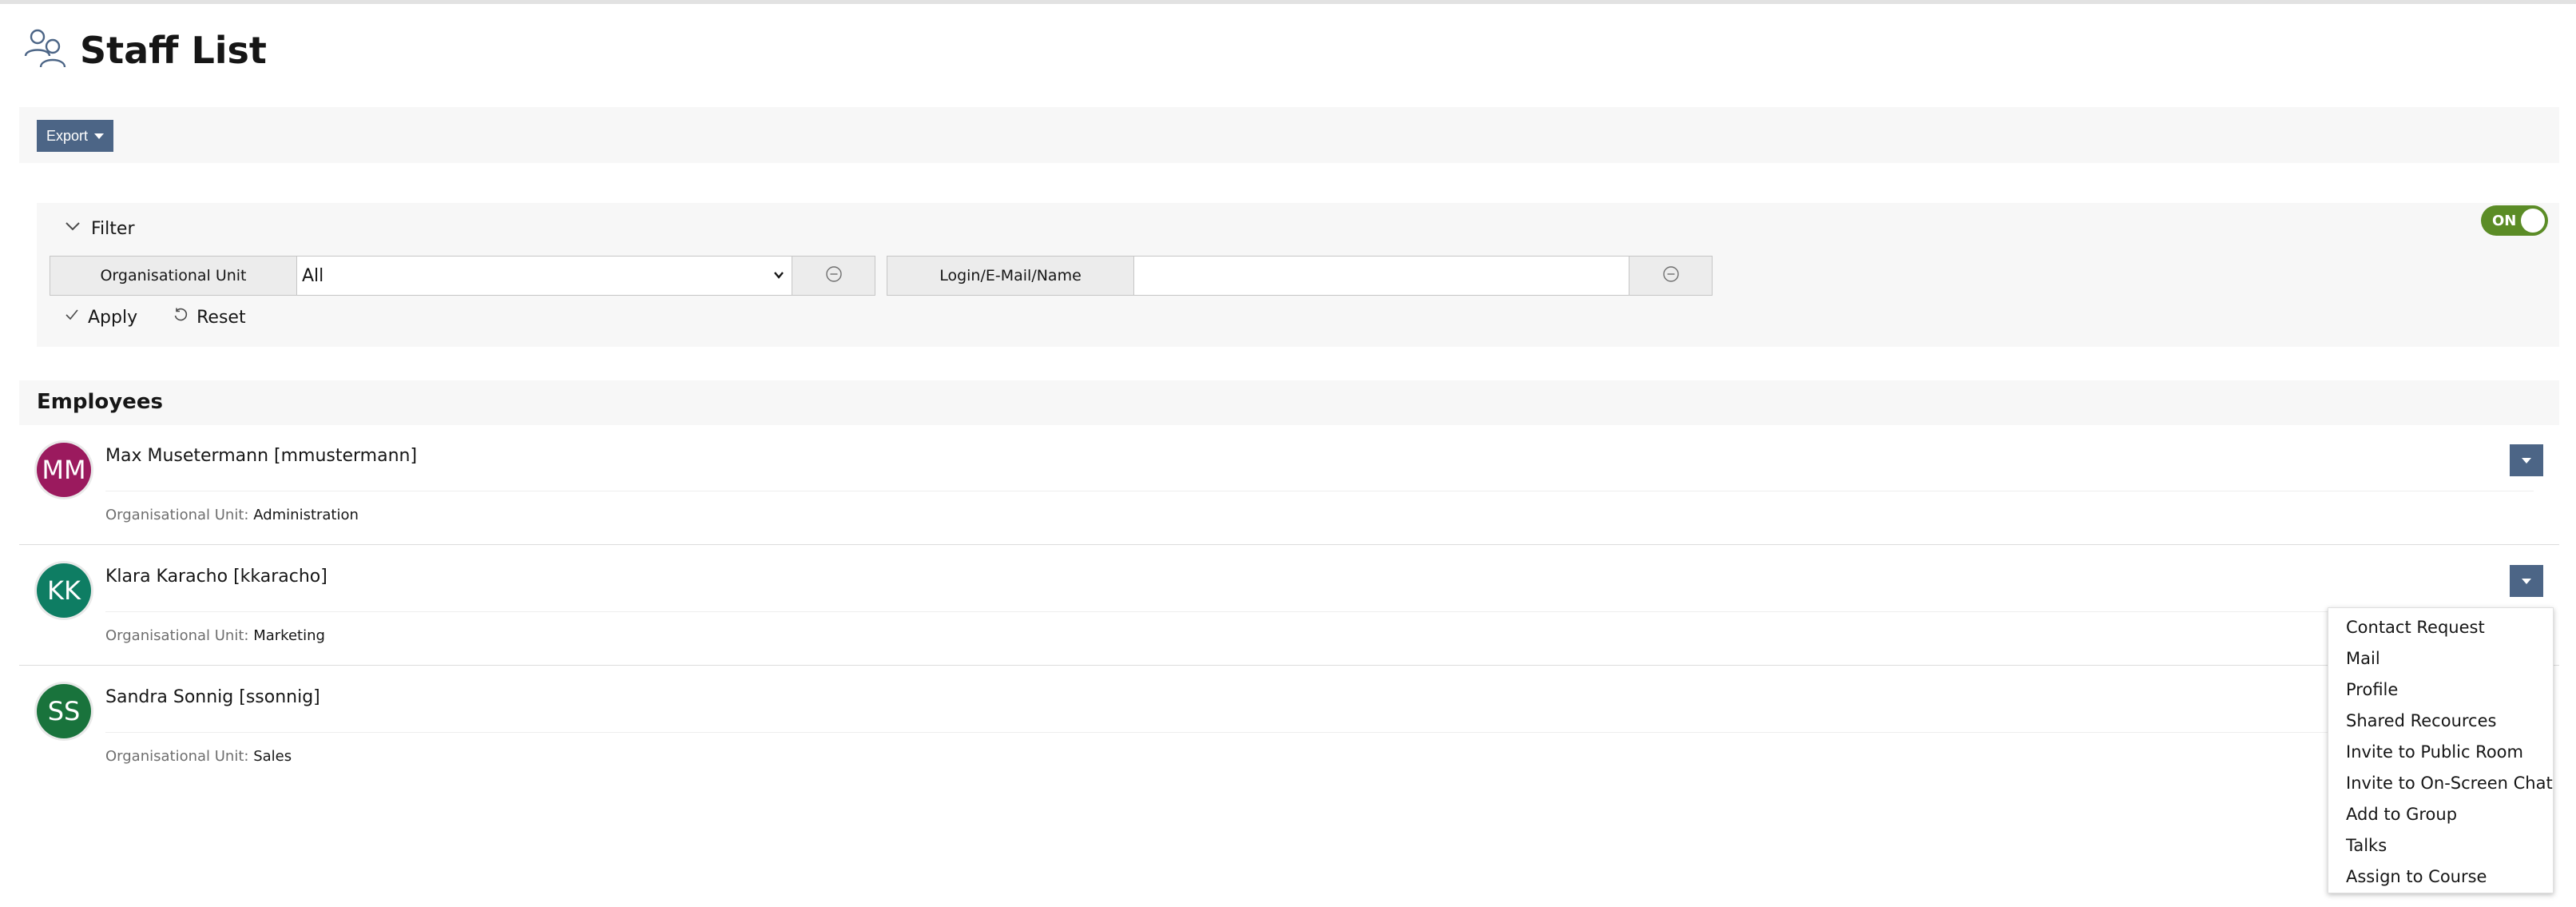 The width and height of the screenshot is (2576, 907). I want to click on organisational-unit-select: All, so click(544, 276).